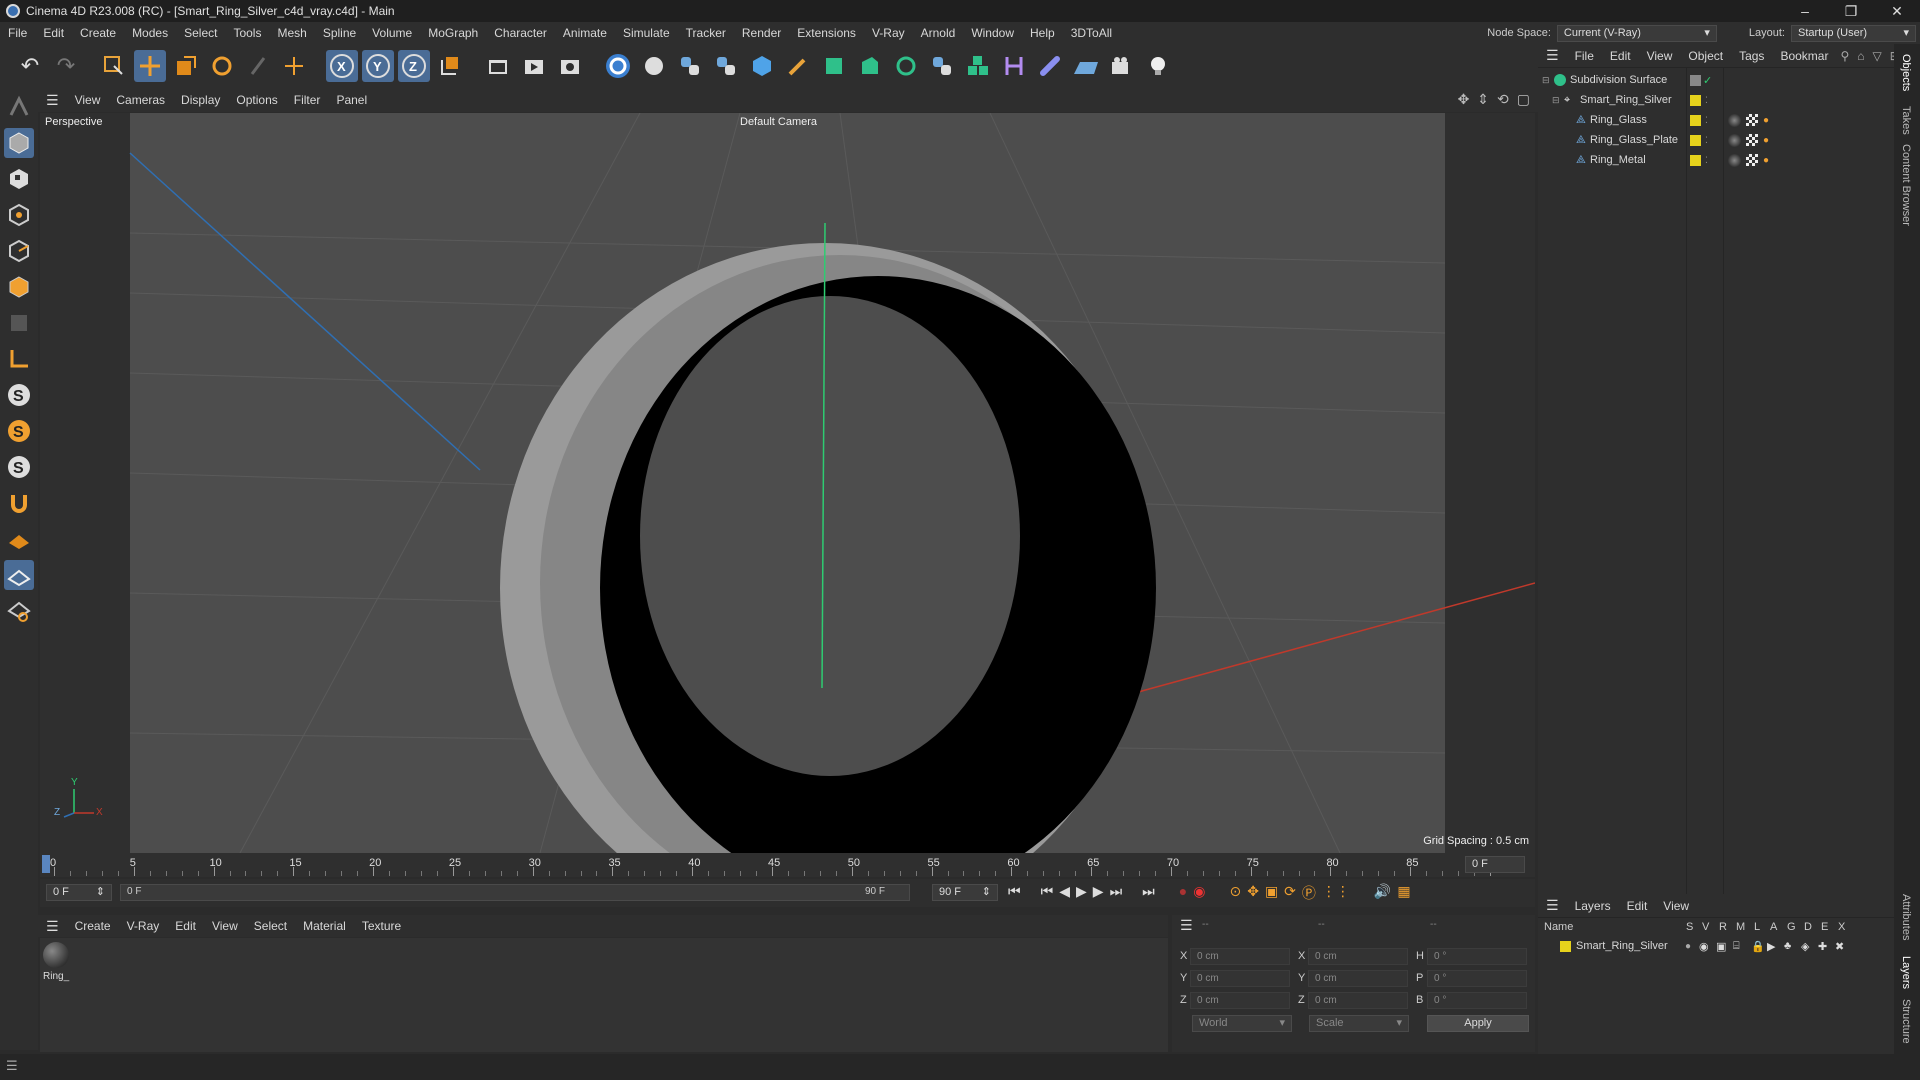 The width and height of the screenshot is (1920, 1080). I want to click on timeline-playhead, so click(46, 864).